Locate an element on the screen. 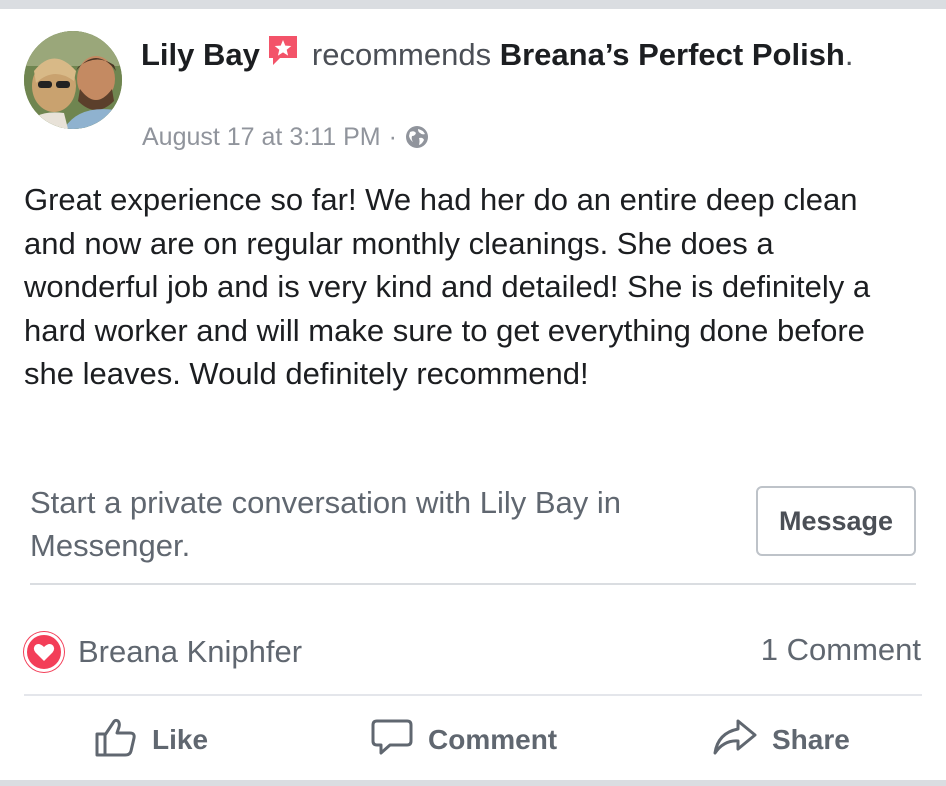 The width and height of the screenshot is (946, 786). top-border is located at coordinates (473, 4).